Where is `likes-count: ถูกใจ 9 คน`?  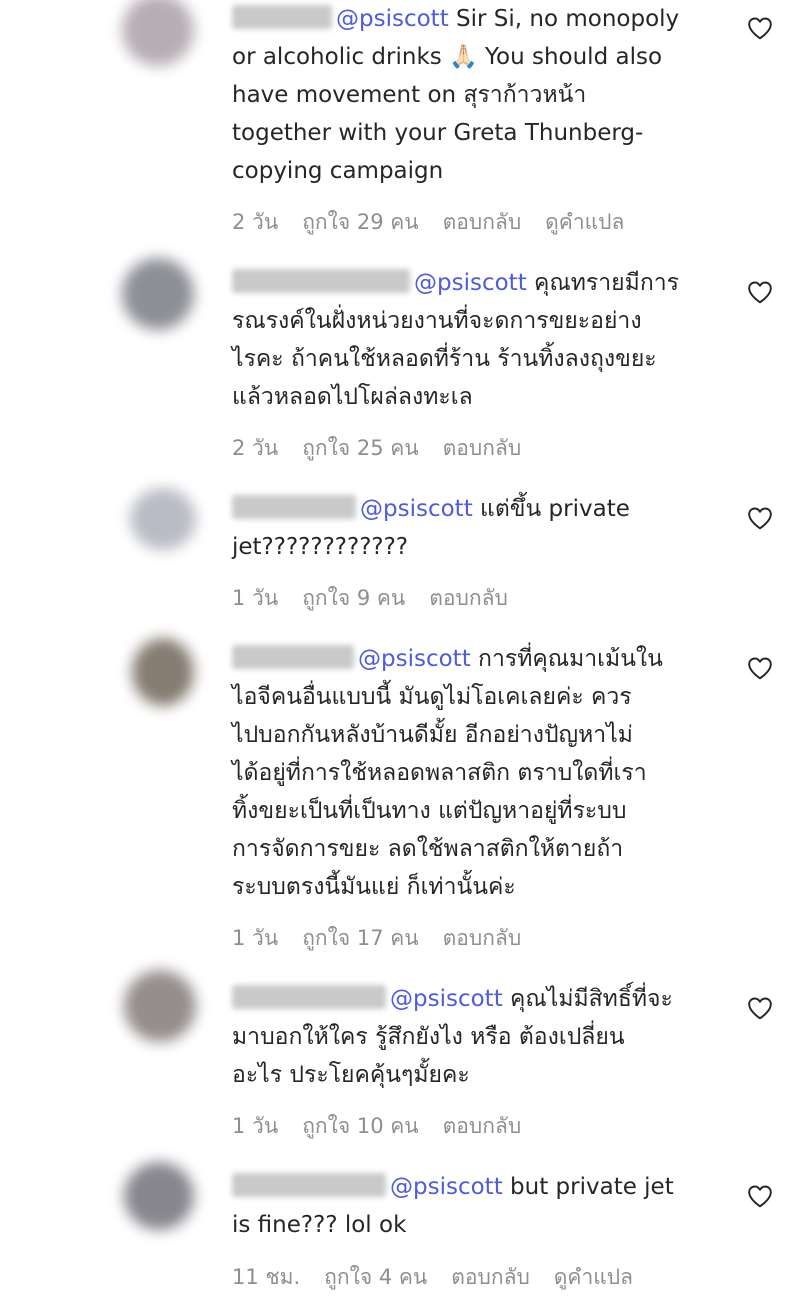 likes-count: ถูกใจ 9 คน is located at coordinates (353, 598).